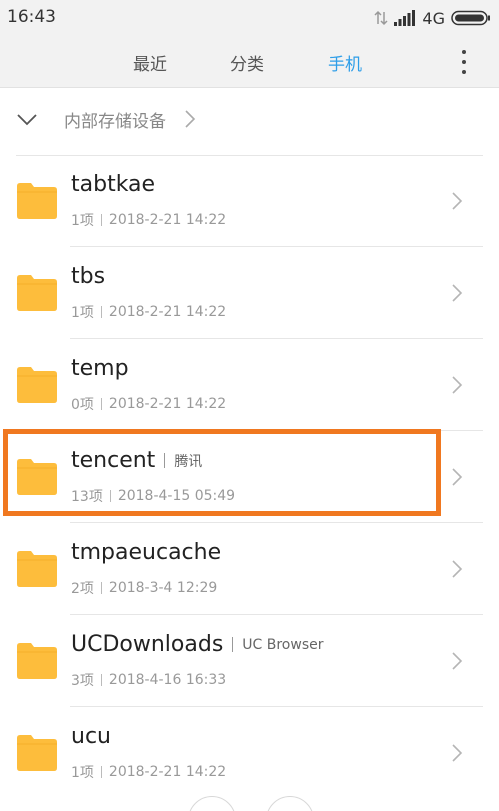 This screenshot has height=811, width=499. I want to click on item-count: 2项, so click(82, 589).